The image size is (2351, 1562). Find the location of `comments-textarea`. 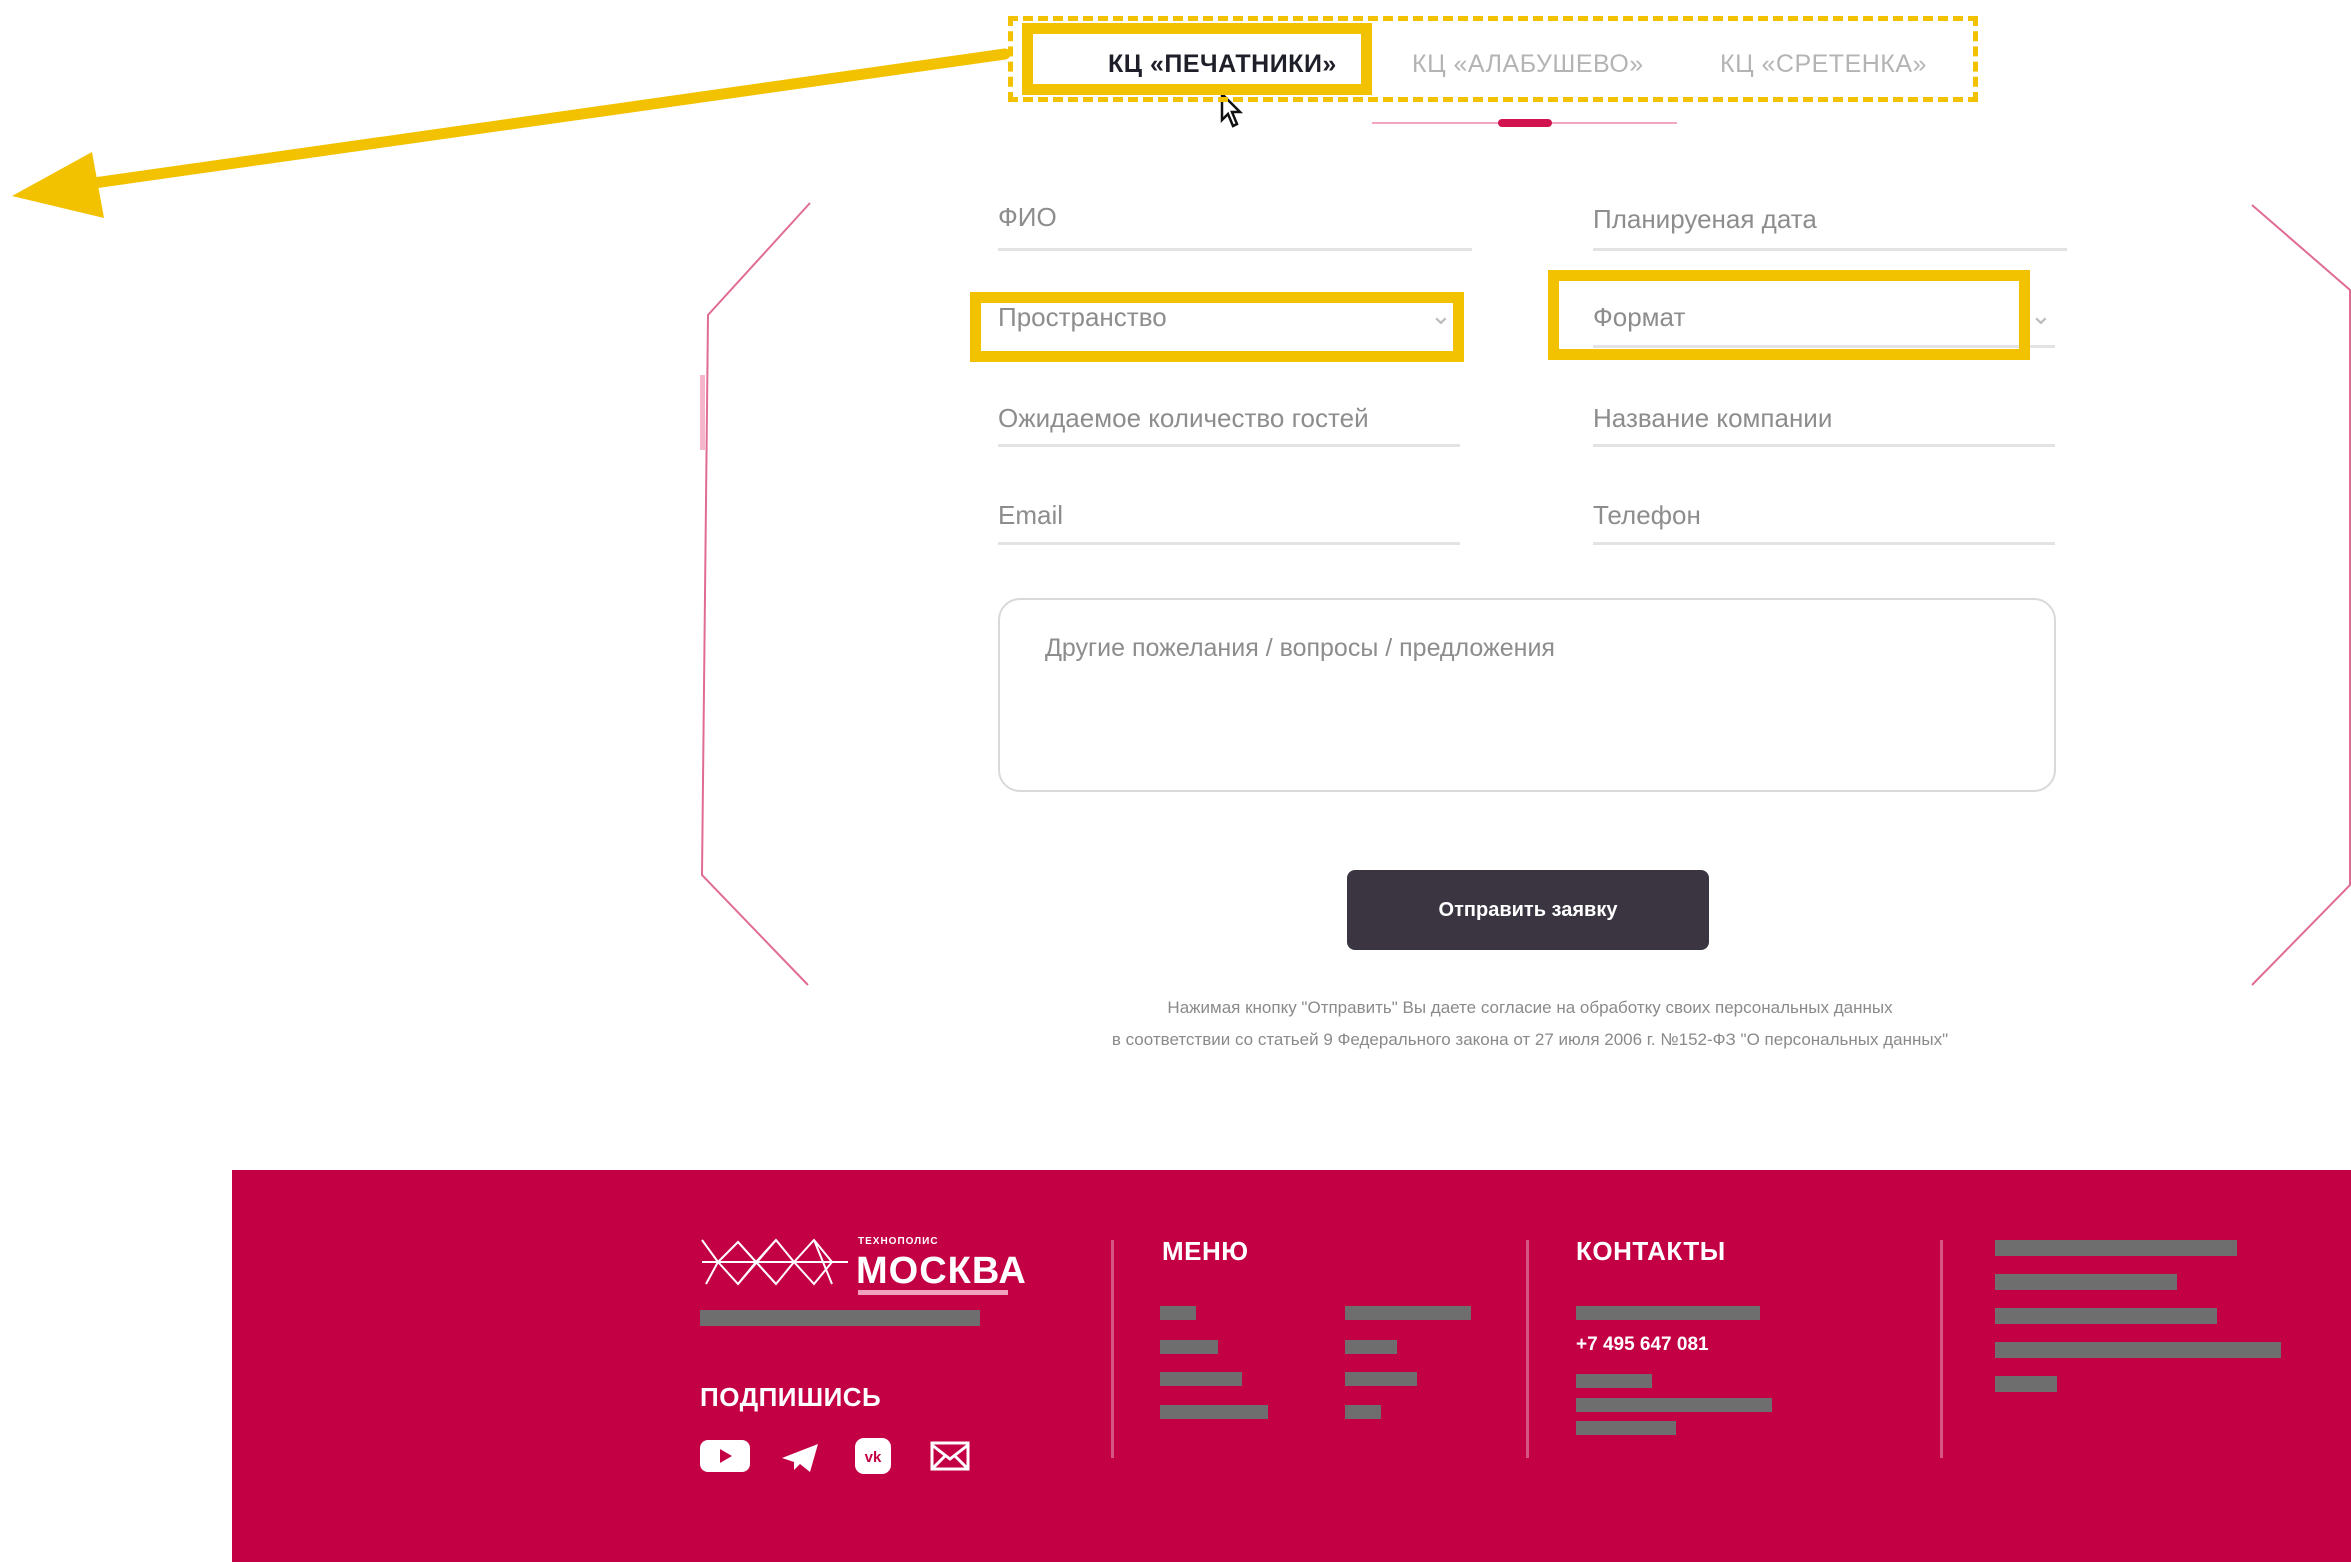

comments-textarea is located at coordinates (1527, 695).